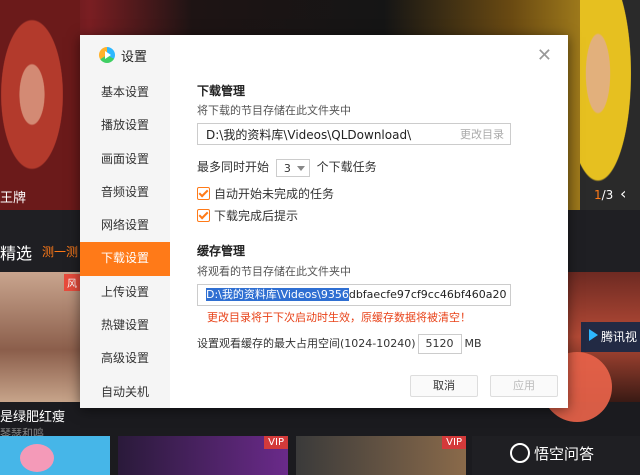 Image resolution: width=640 pixels, height=475 pixels. Describe the element at coordinates (292, 167) in the screenshot. I see `max-downloads-select: 3` at that location.